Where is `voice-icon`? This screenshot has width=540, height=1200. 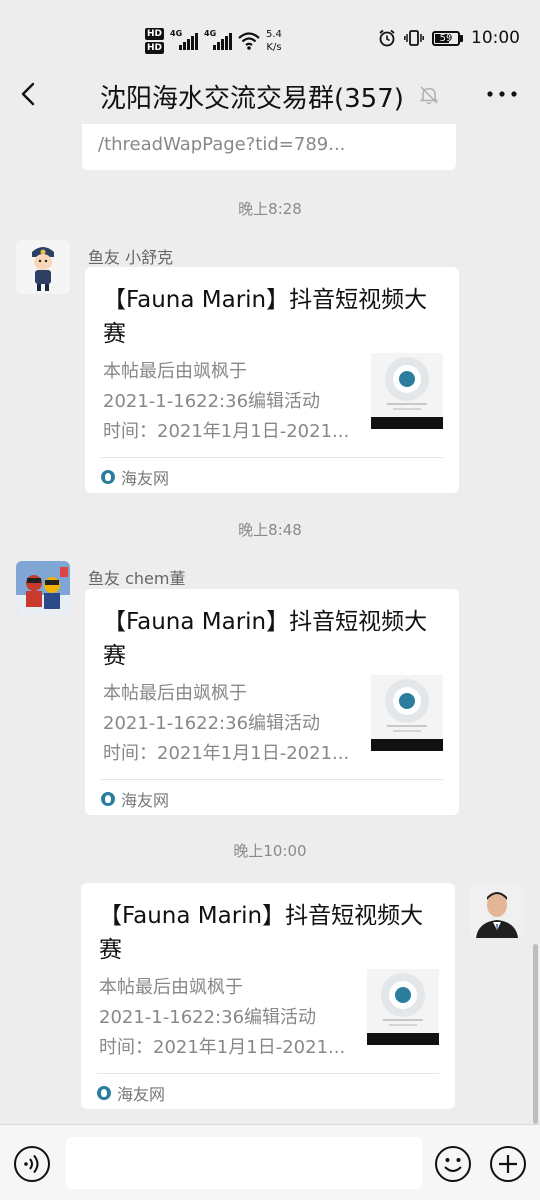 voice-icon is located at coordinates (32, 1164).